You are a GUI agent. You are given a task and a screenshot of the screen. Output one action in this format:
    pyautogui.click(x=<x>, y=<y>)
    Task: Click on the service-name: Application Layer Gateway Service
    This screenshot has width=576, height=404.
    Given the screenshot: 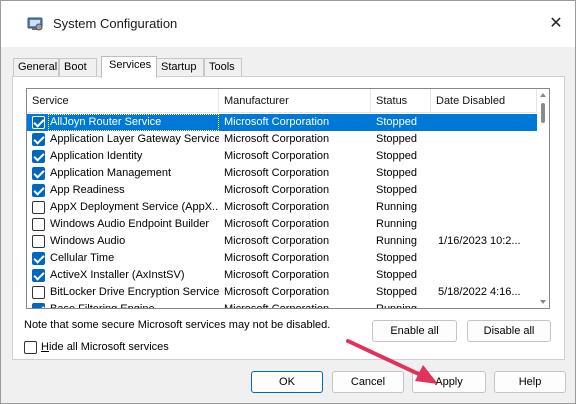 What is the action you would take?
    pyautogui.click(x=134, y=139)
    